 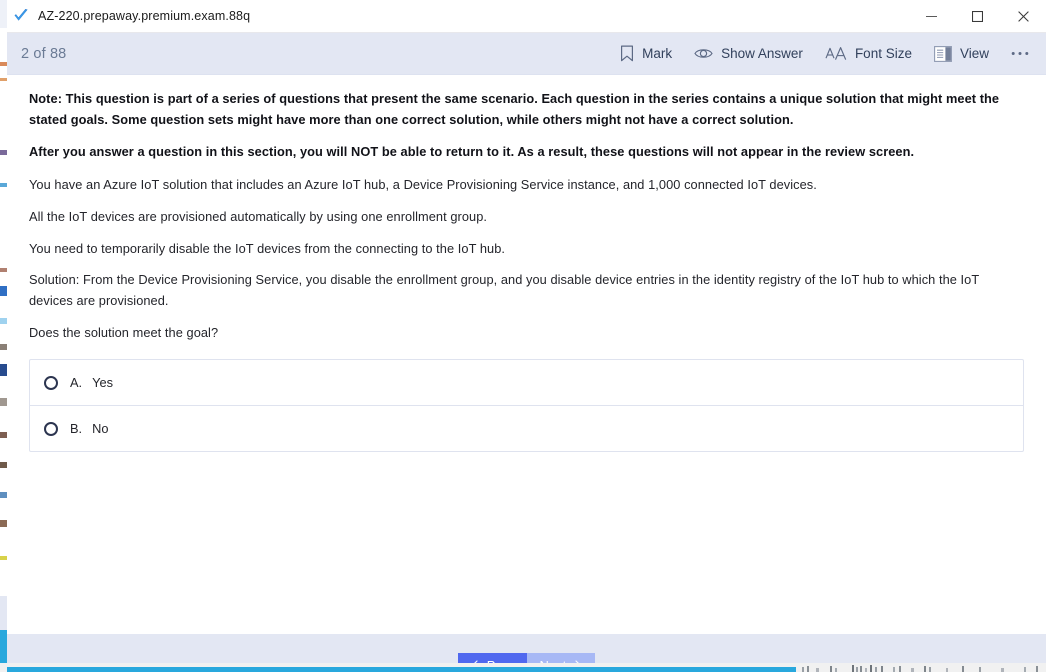 I want to click on minimize-button, so click(x=931, y=16).